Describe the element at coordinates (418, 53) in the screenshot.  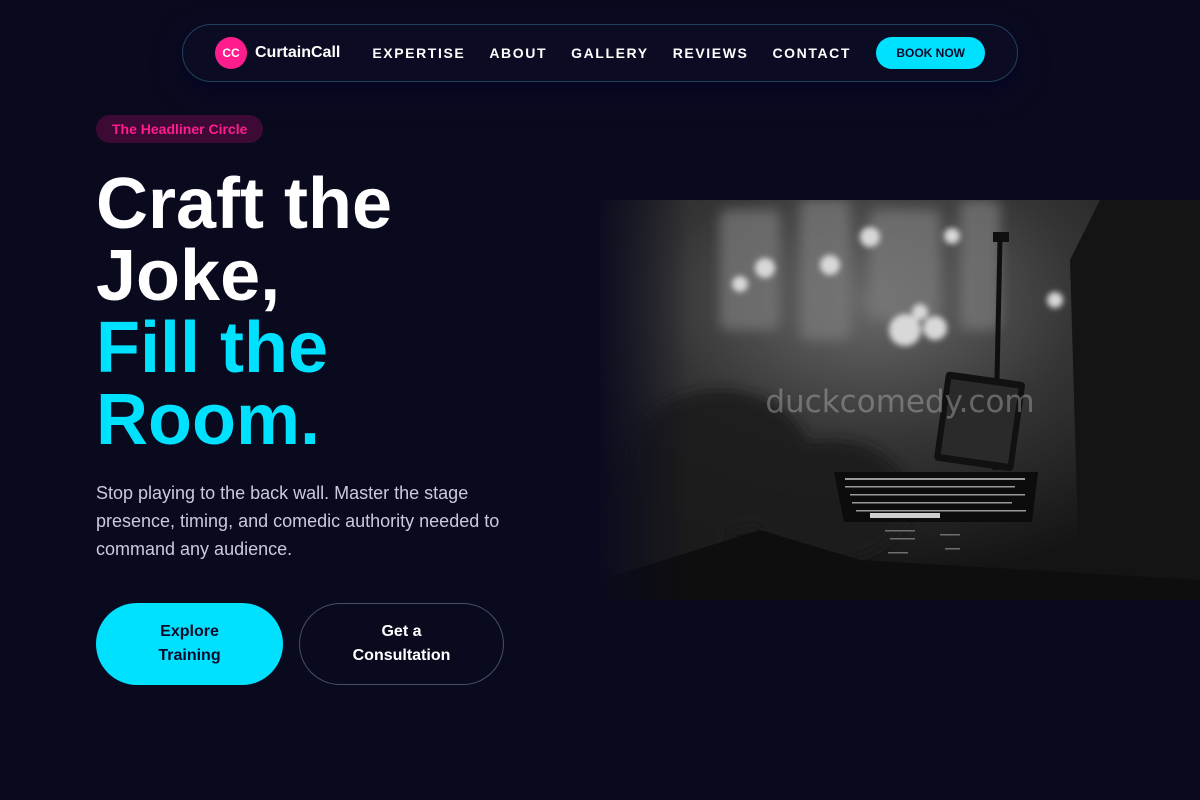
I see `nav-link-expertise: EXPERTISE` at that location.